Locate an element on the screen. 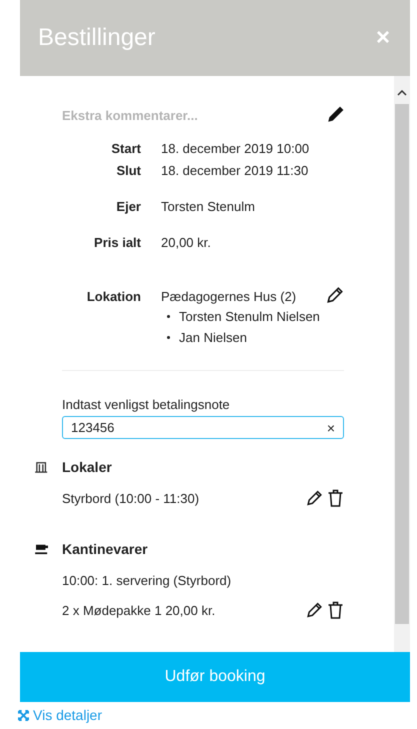  detail-label: Start is located at coordinates (125, 149).